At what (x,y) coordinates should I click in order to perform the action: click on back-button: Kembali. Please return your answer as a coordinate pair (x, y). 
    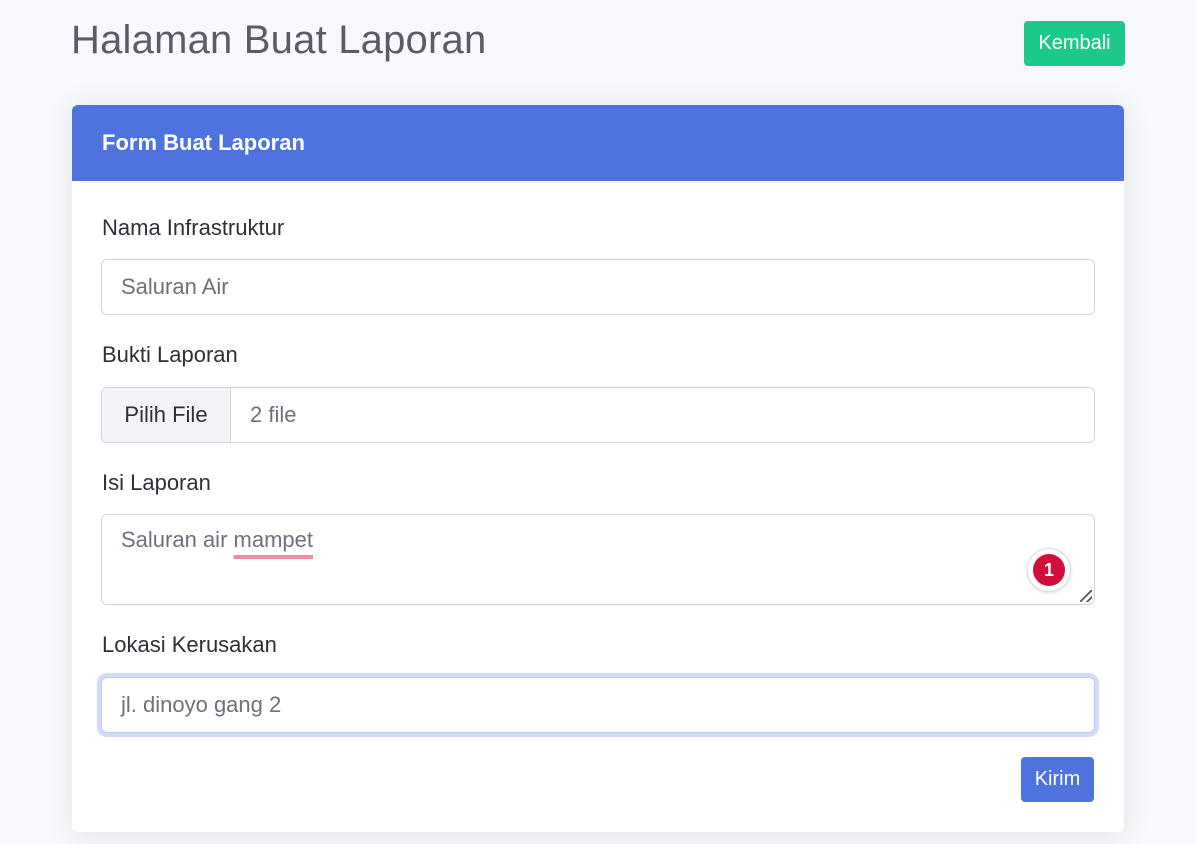
    Looking at the image, I should click on (1074, 43).